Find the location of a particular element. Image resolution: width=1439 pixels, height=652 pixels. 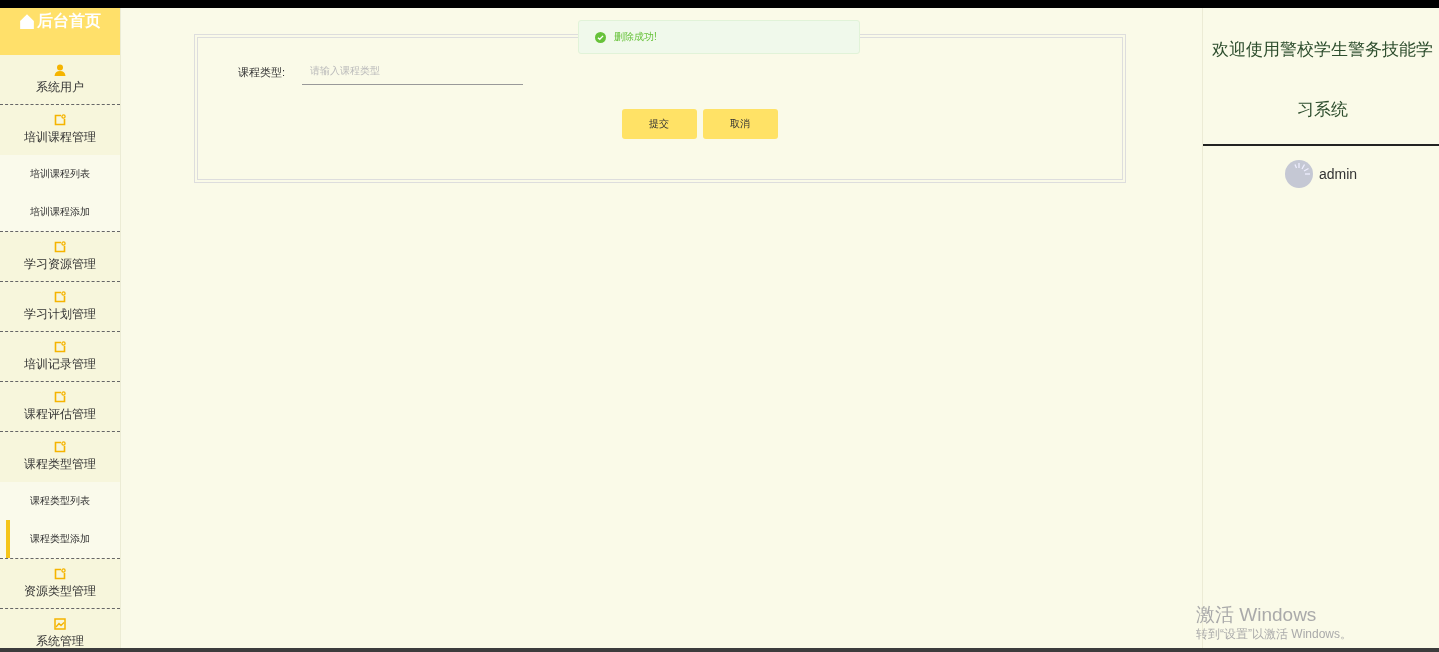

menu-item: 系统用户 is located at coordinates (60, 80).